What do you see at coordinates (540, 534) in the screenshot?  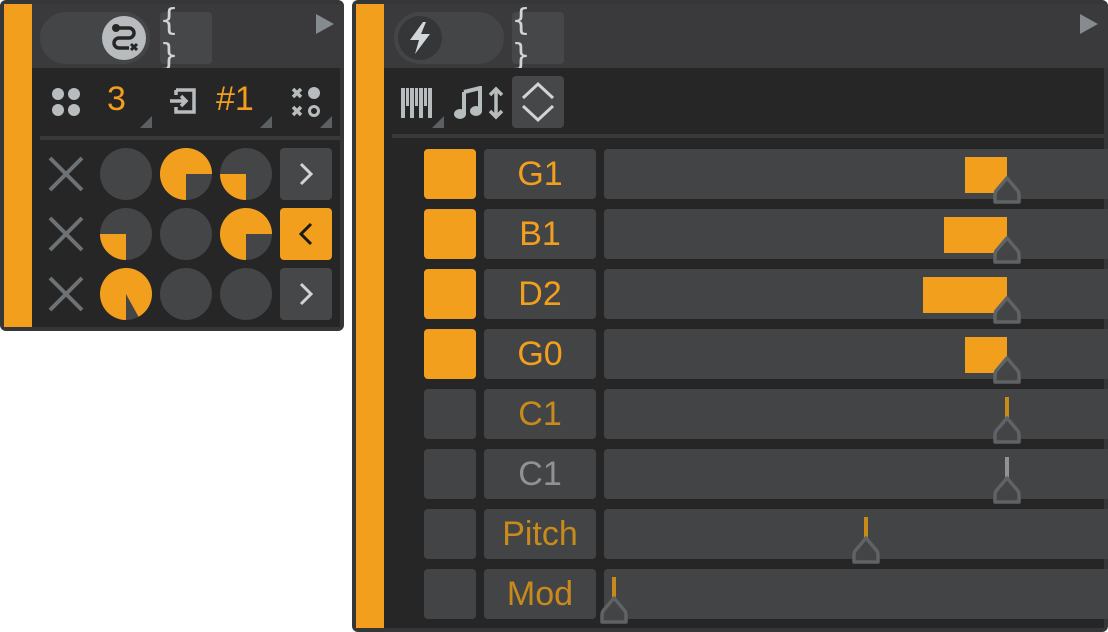 I see `row-label: Pitch` at bounding box center [540, 534].